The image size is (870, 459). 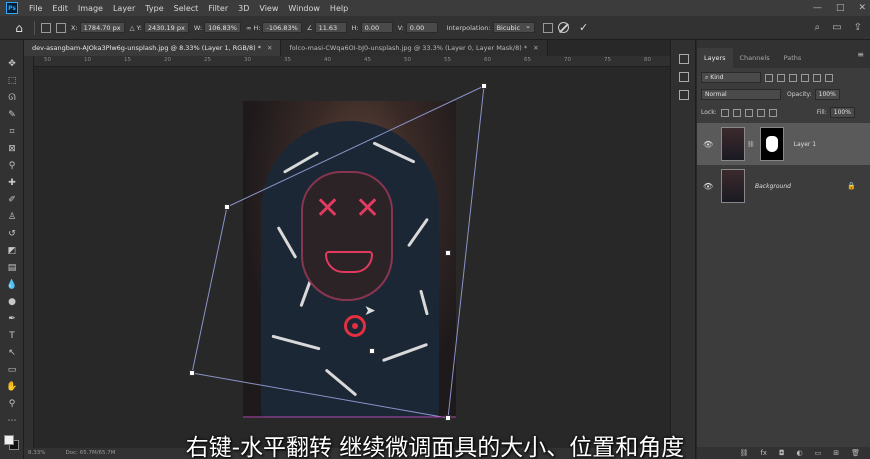 What do you see at coordinates (12, 336) in the screenshot?
I see `type-tool-icon: T` at bounding box center [12, 336].